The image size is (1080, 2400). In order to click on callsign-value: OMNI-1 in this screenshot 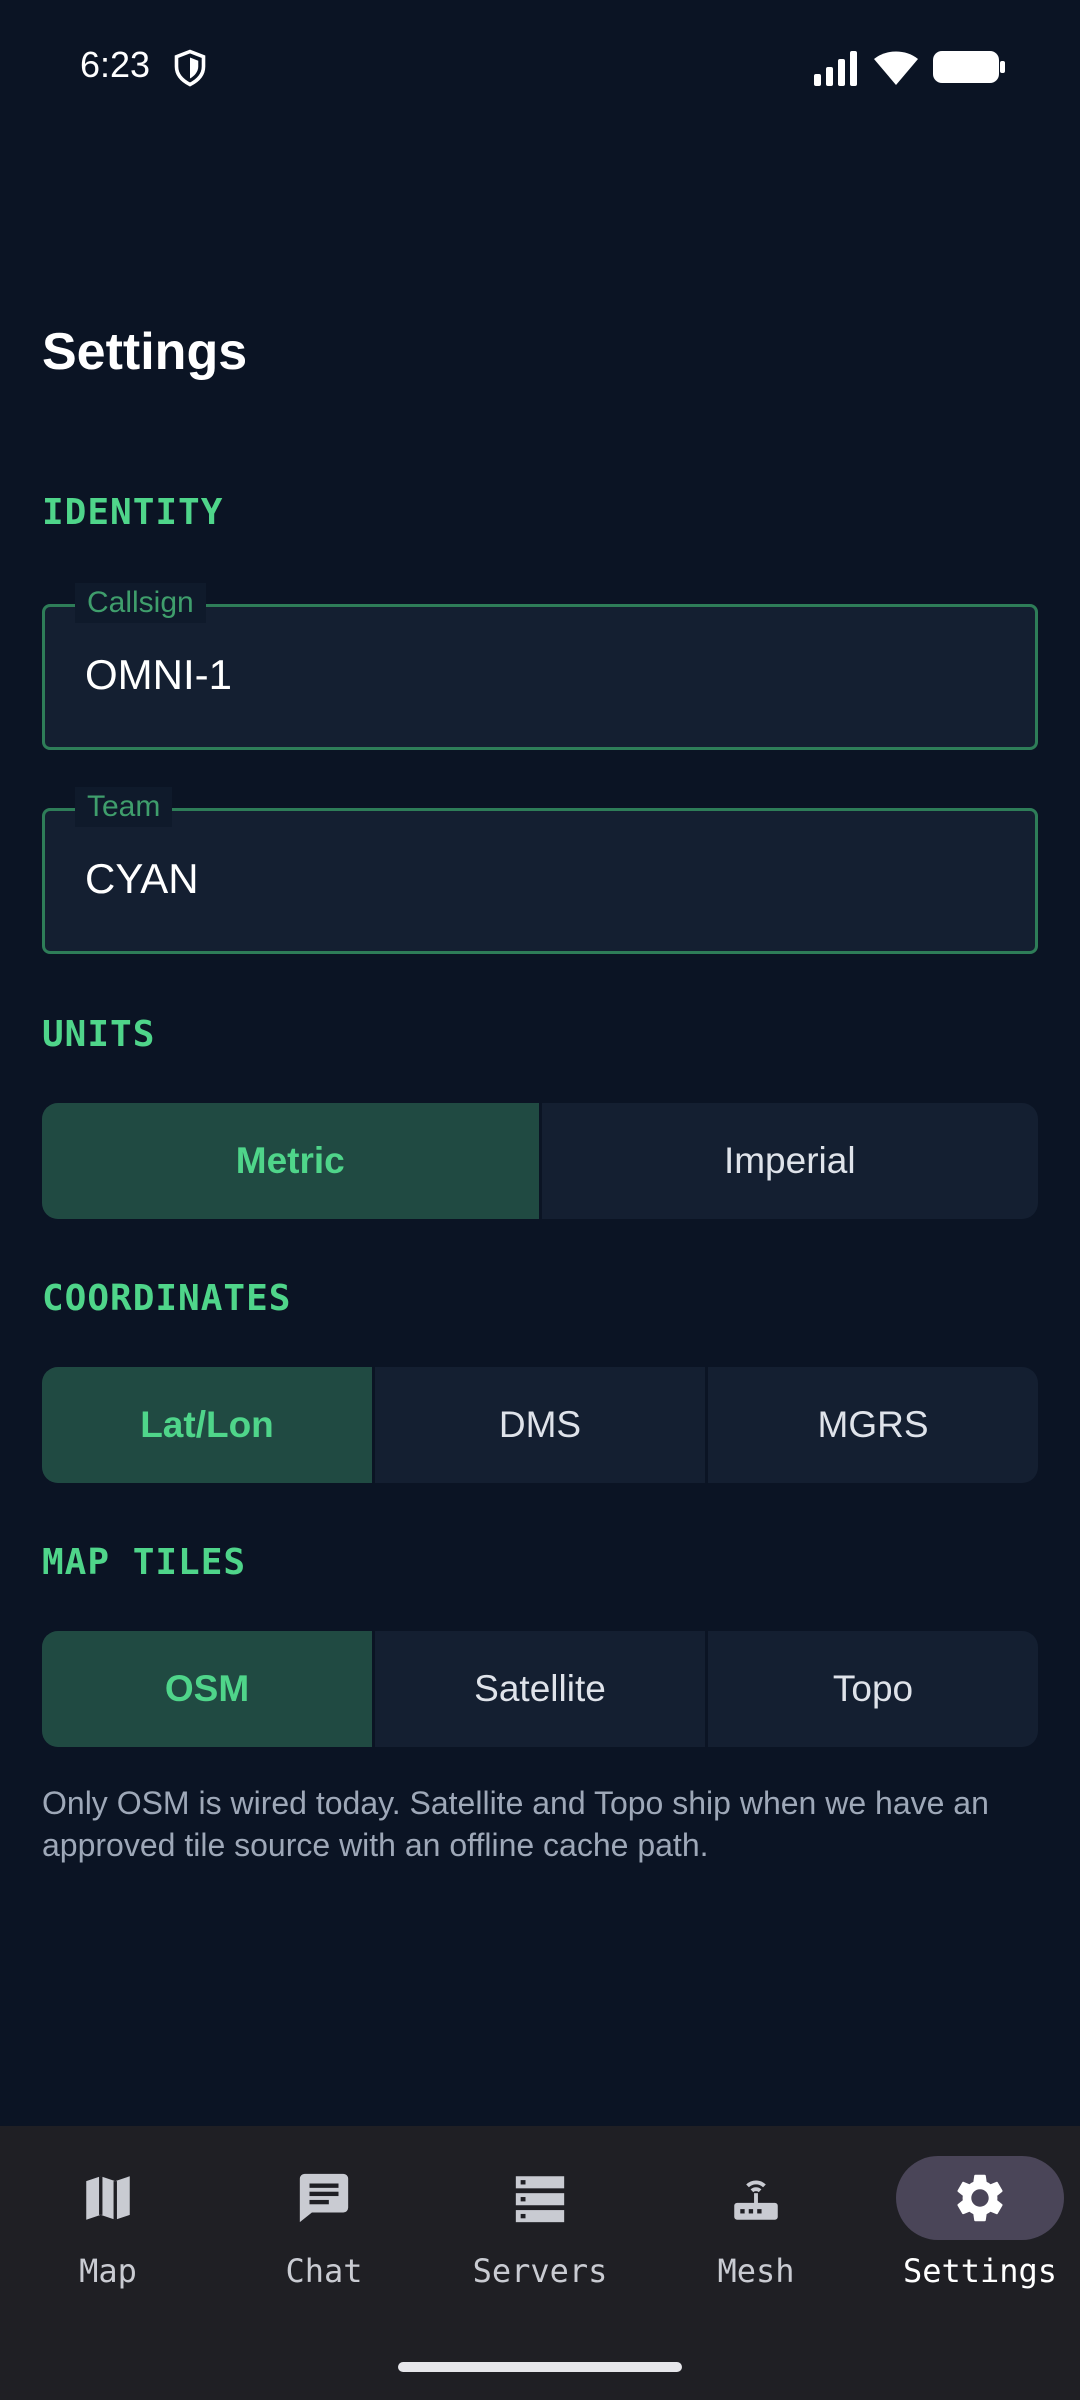, I will do `click(158, 675)`.